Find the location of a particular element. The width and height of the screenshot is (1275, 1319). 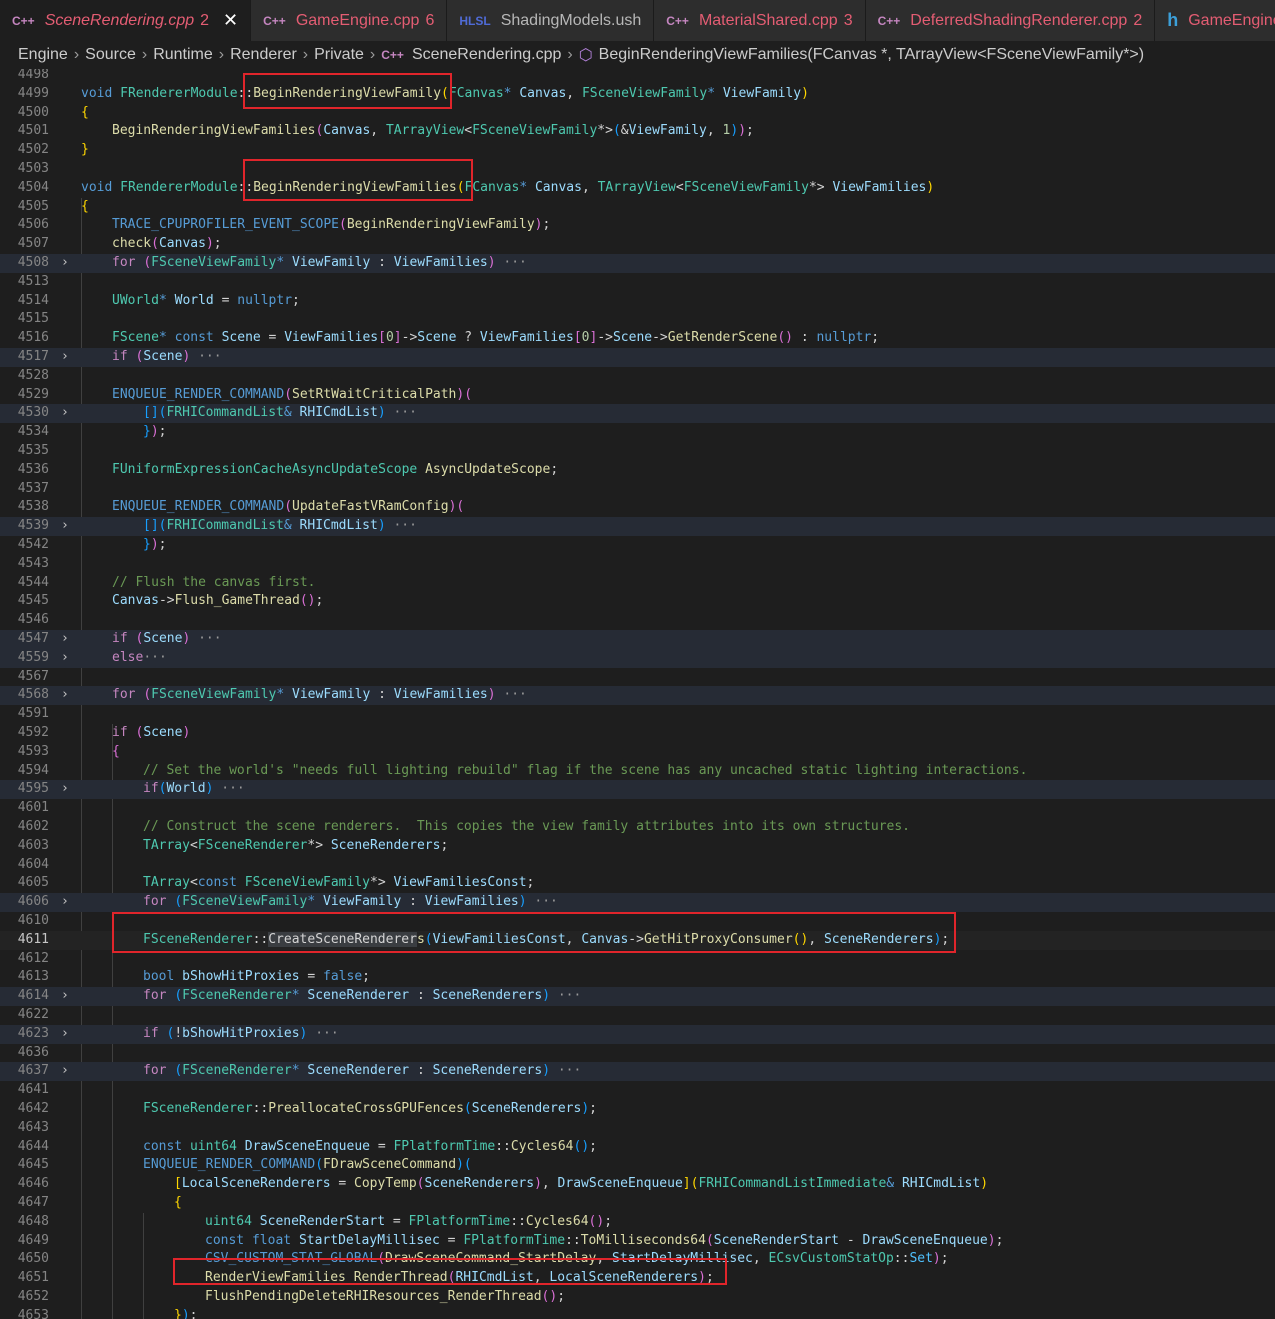

code-token: DrawSceneCommand_StartDelay is located at coordinates (491, 1259).